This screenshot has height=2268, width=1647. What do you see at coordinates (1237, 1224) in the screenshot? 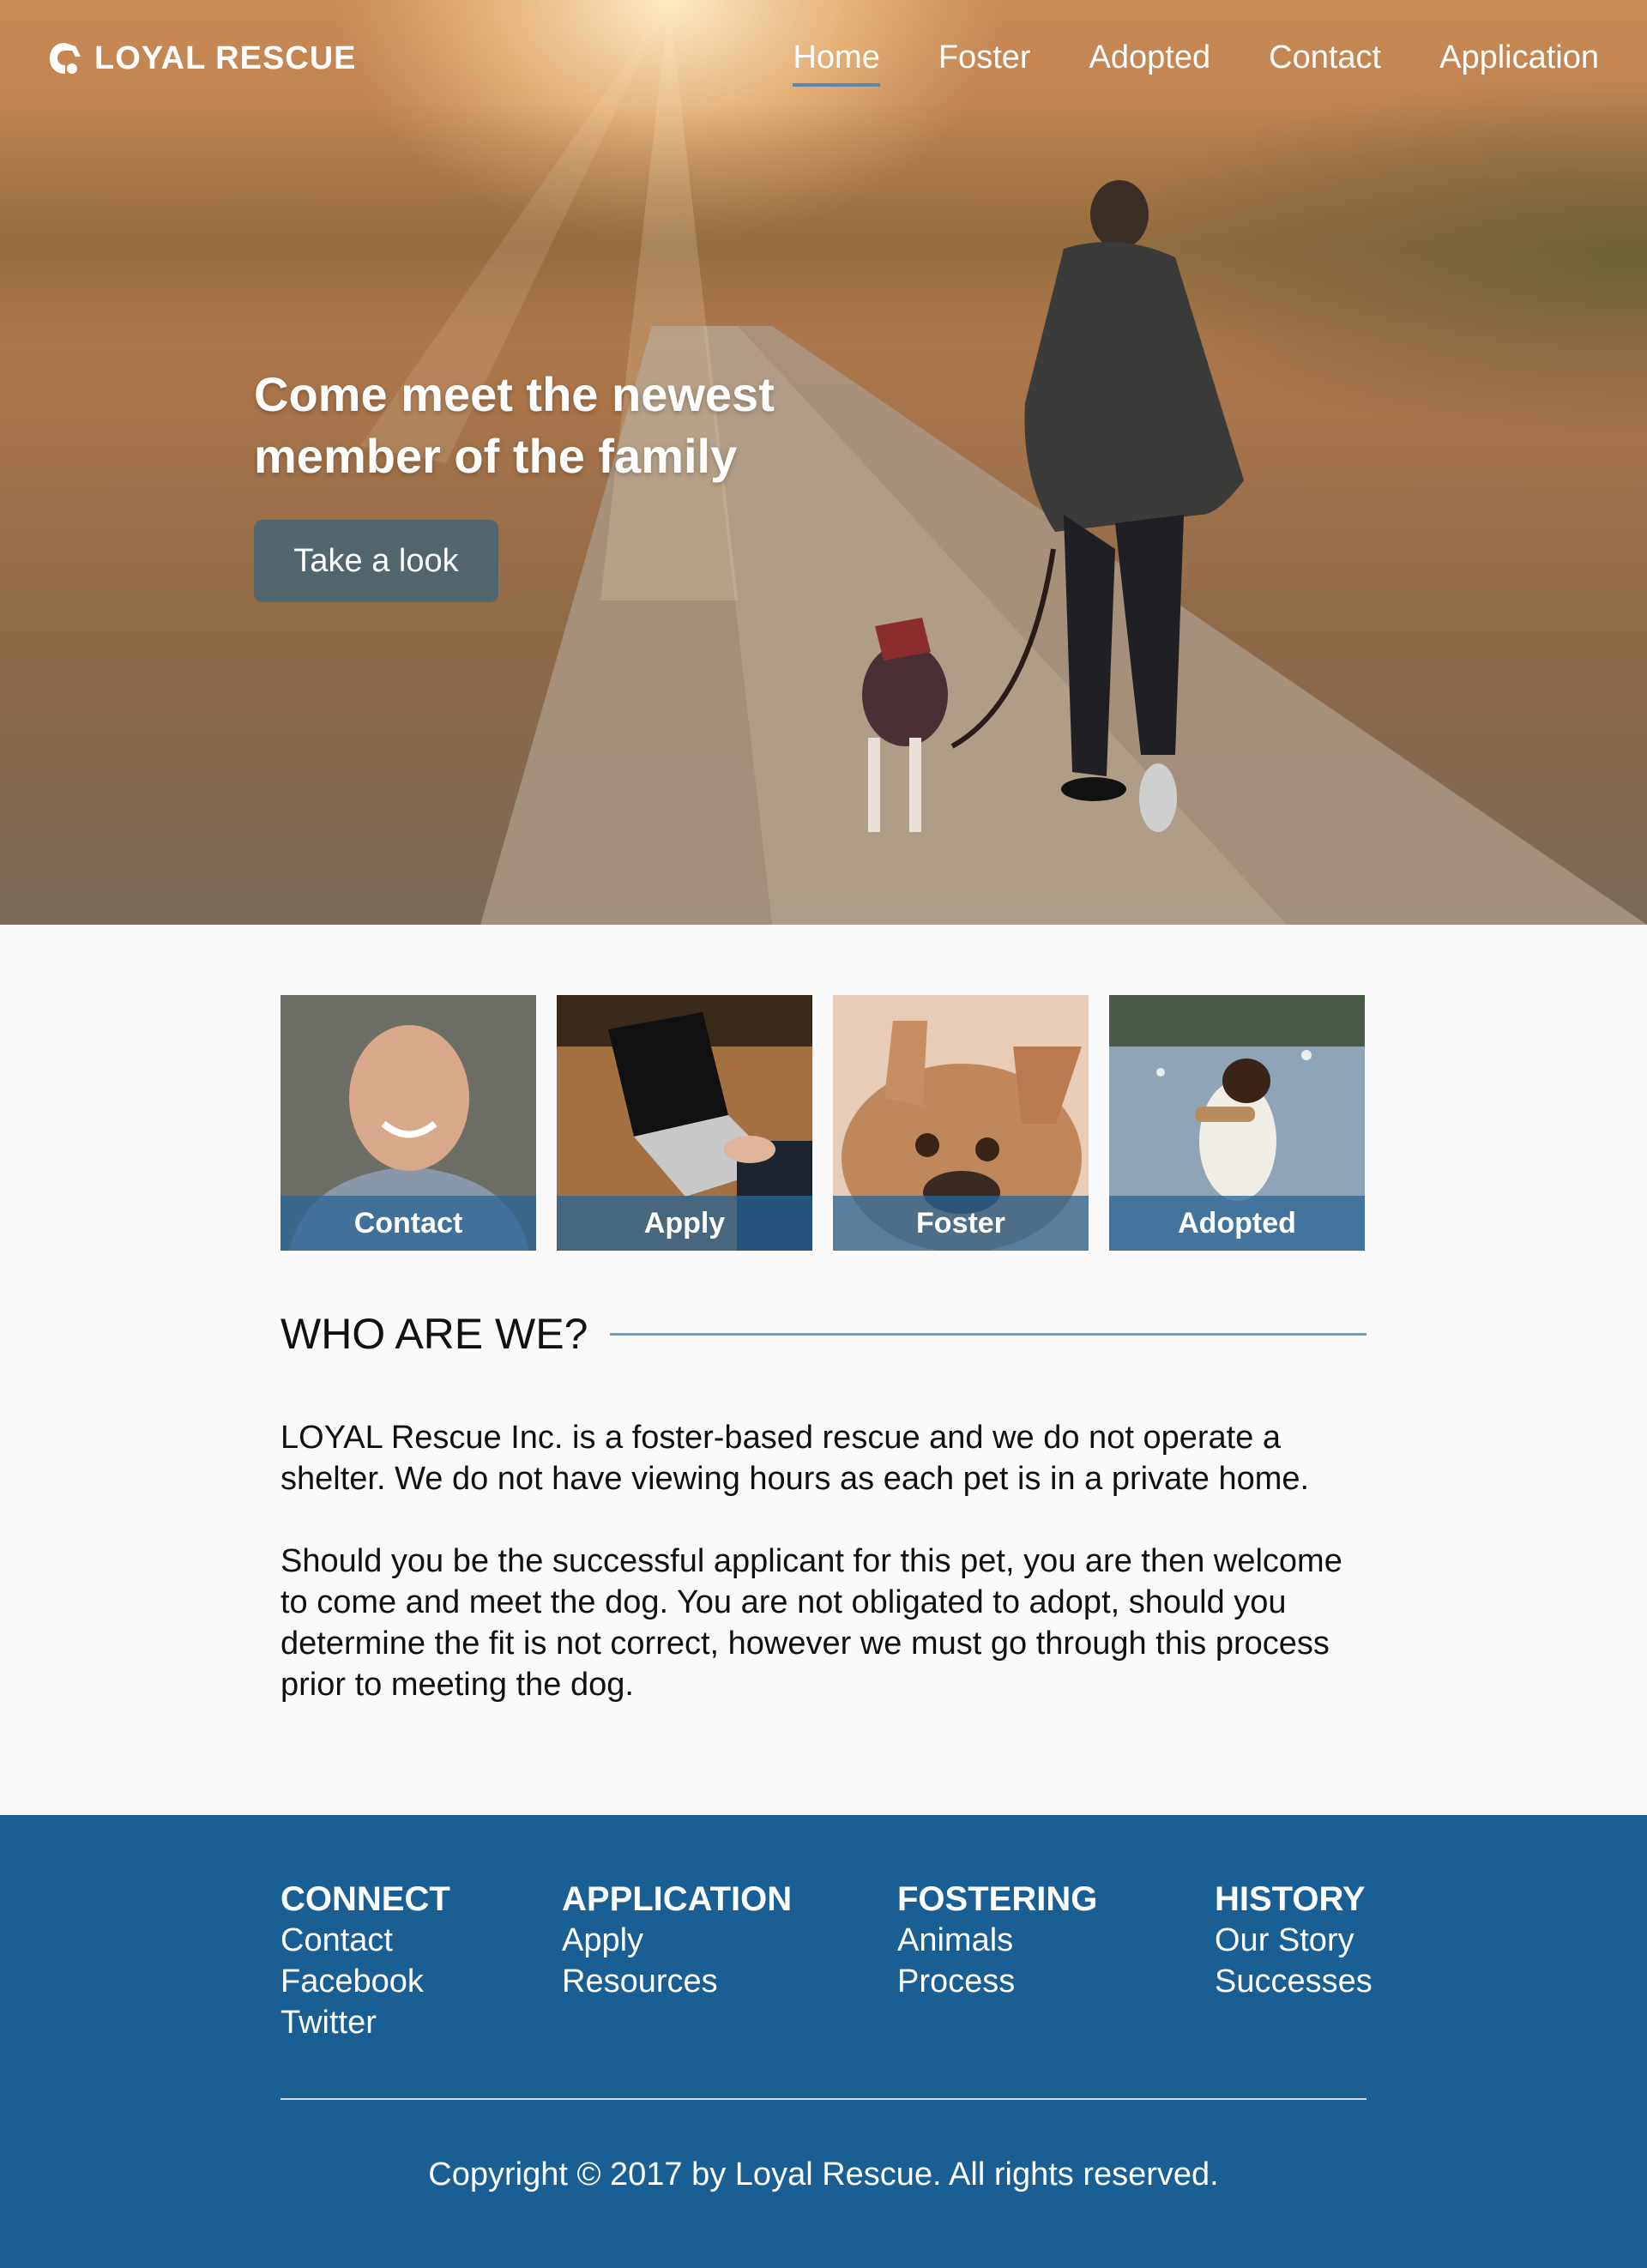
I see `tile-caption-adopted: Adopted` at bounding box center [1237, 1224].